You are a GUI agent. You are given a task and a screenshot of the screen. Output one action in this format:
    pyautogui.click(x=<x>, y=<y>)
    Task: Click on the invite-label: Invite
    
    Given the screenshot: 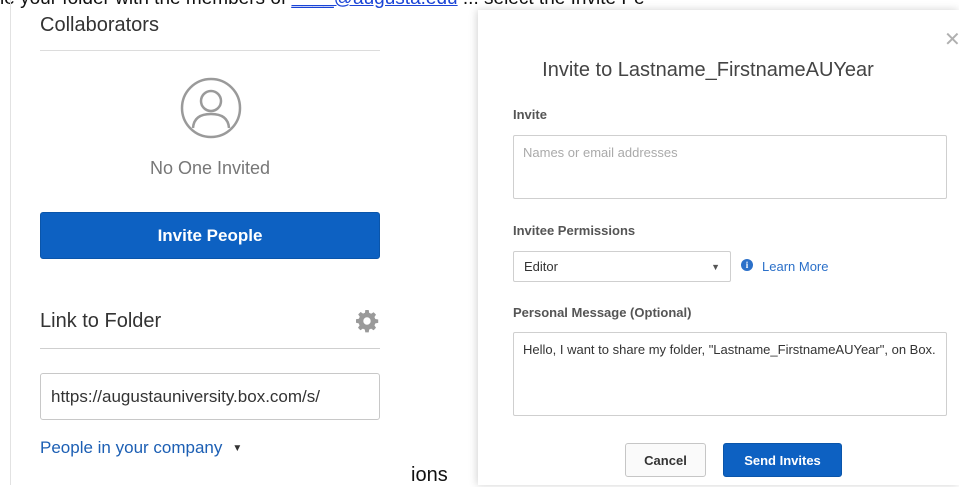 What is the action you would take?
    pyautogui.click(x=530, y=114)
    